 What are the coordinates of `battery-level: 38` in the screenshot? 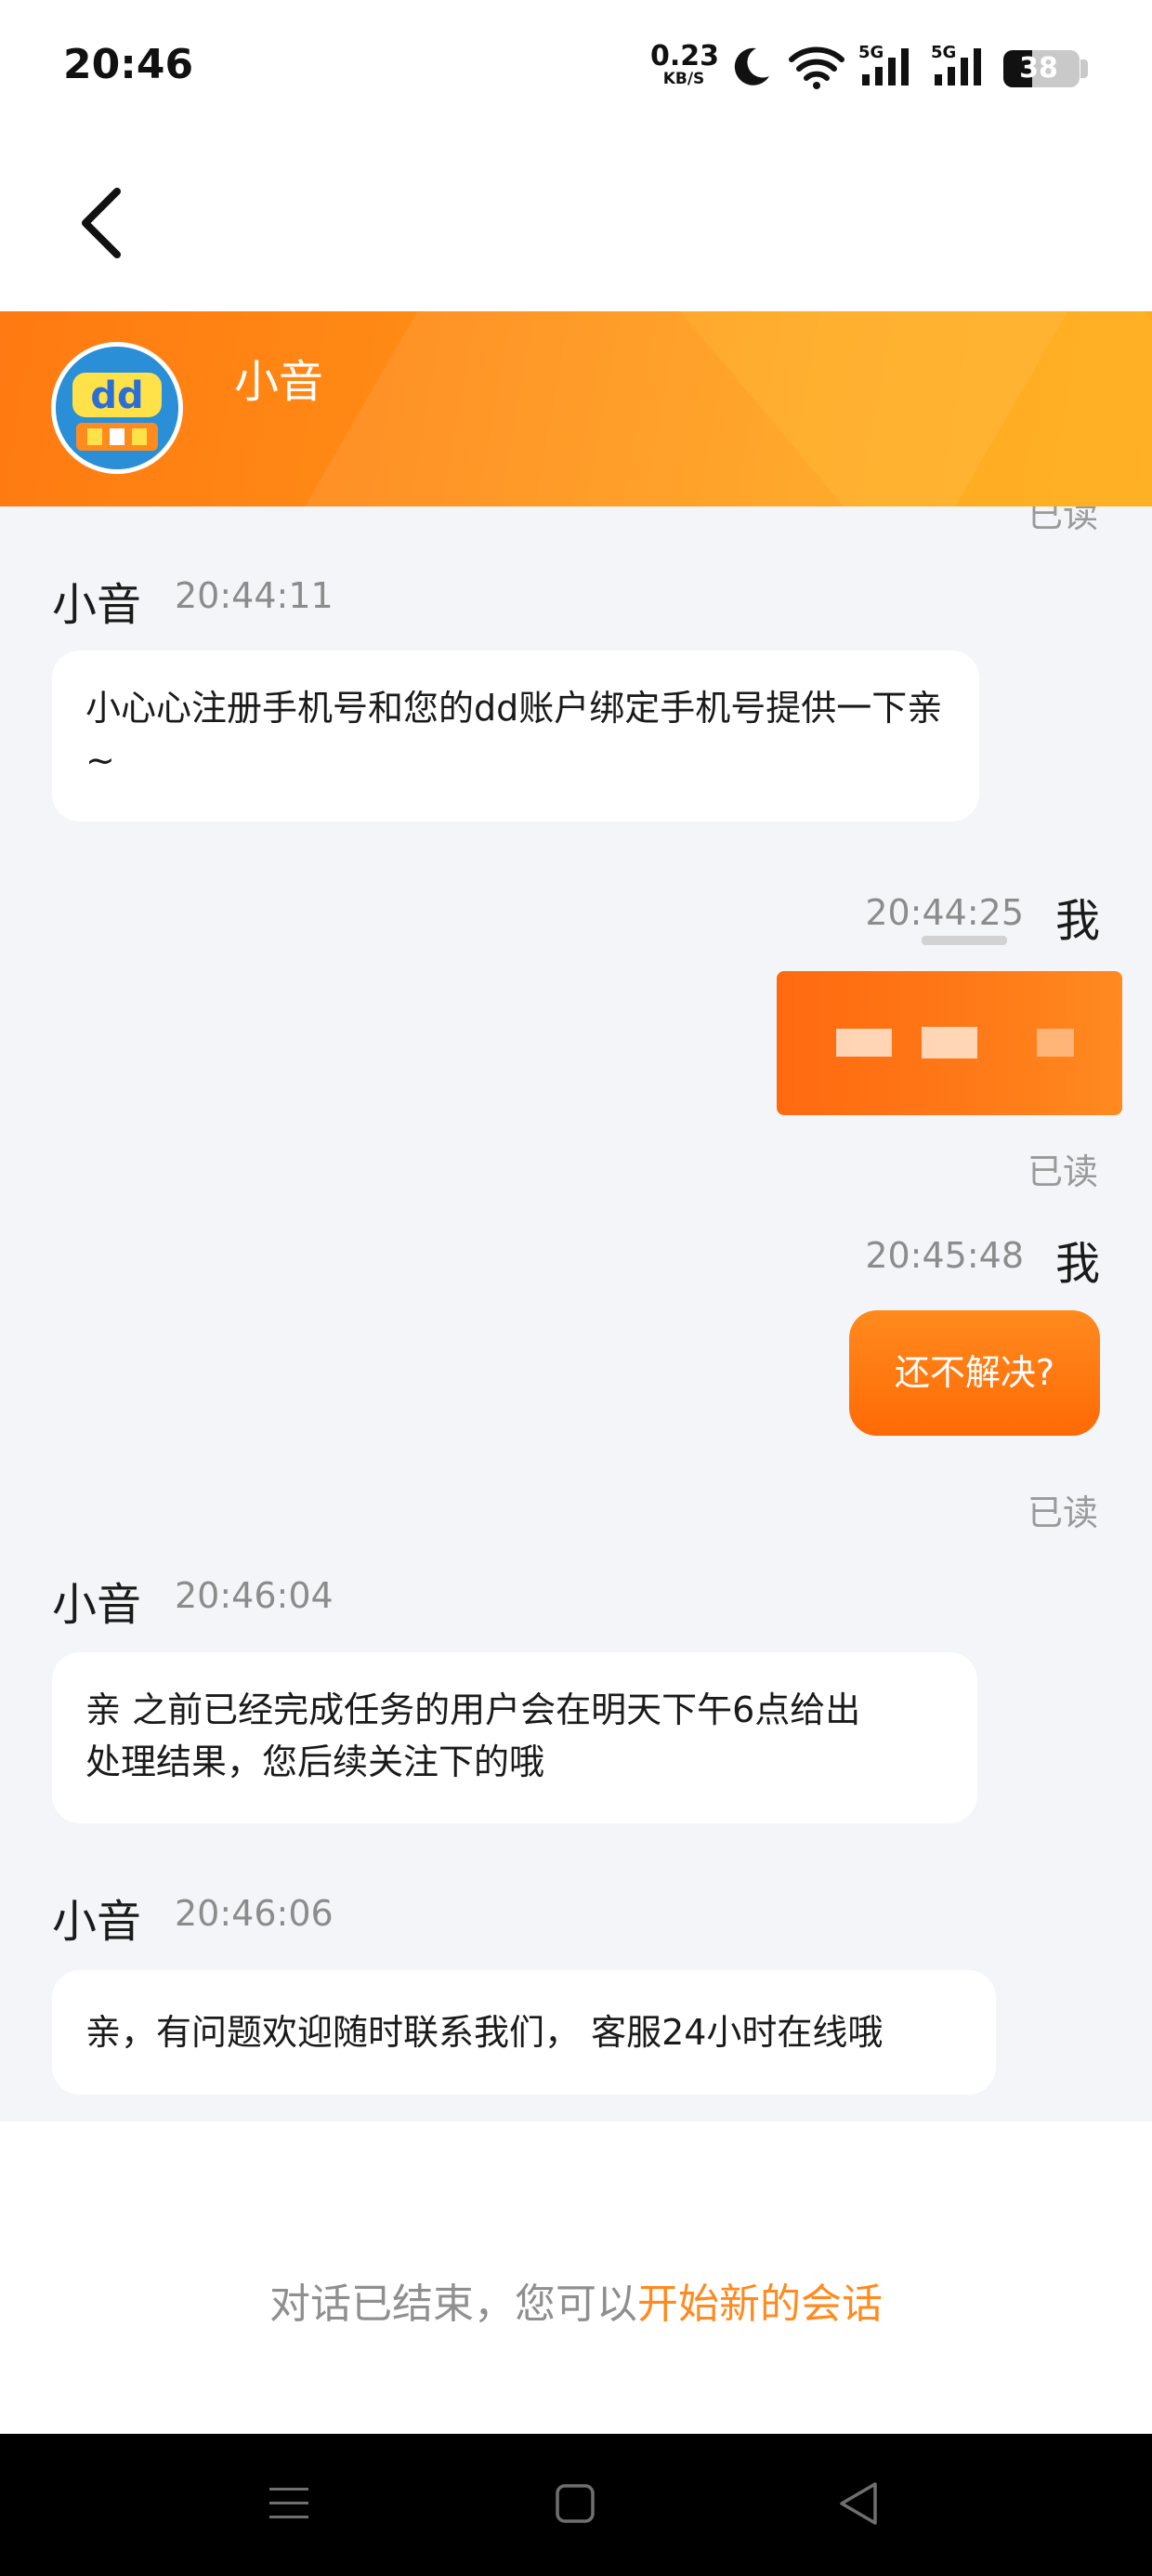 It's located at (1038, 68).